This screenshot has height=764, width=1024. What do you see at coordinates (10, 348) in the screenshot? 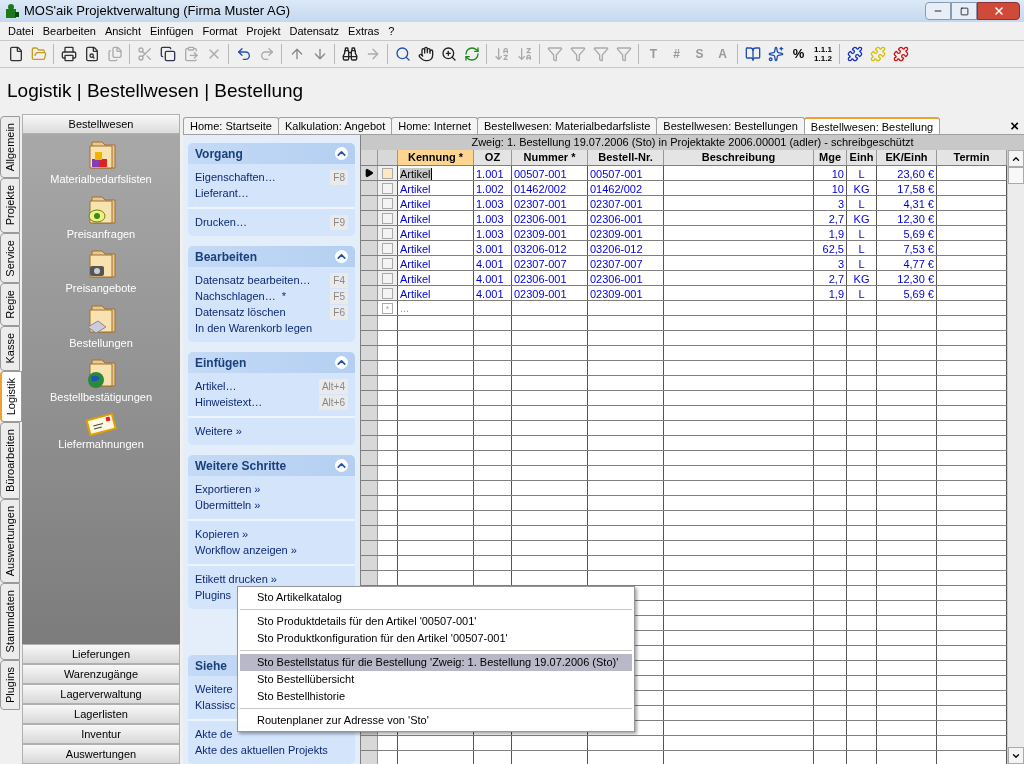
I see `vertical-tab: Kasse` at bounding box center [10, 348].